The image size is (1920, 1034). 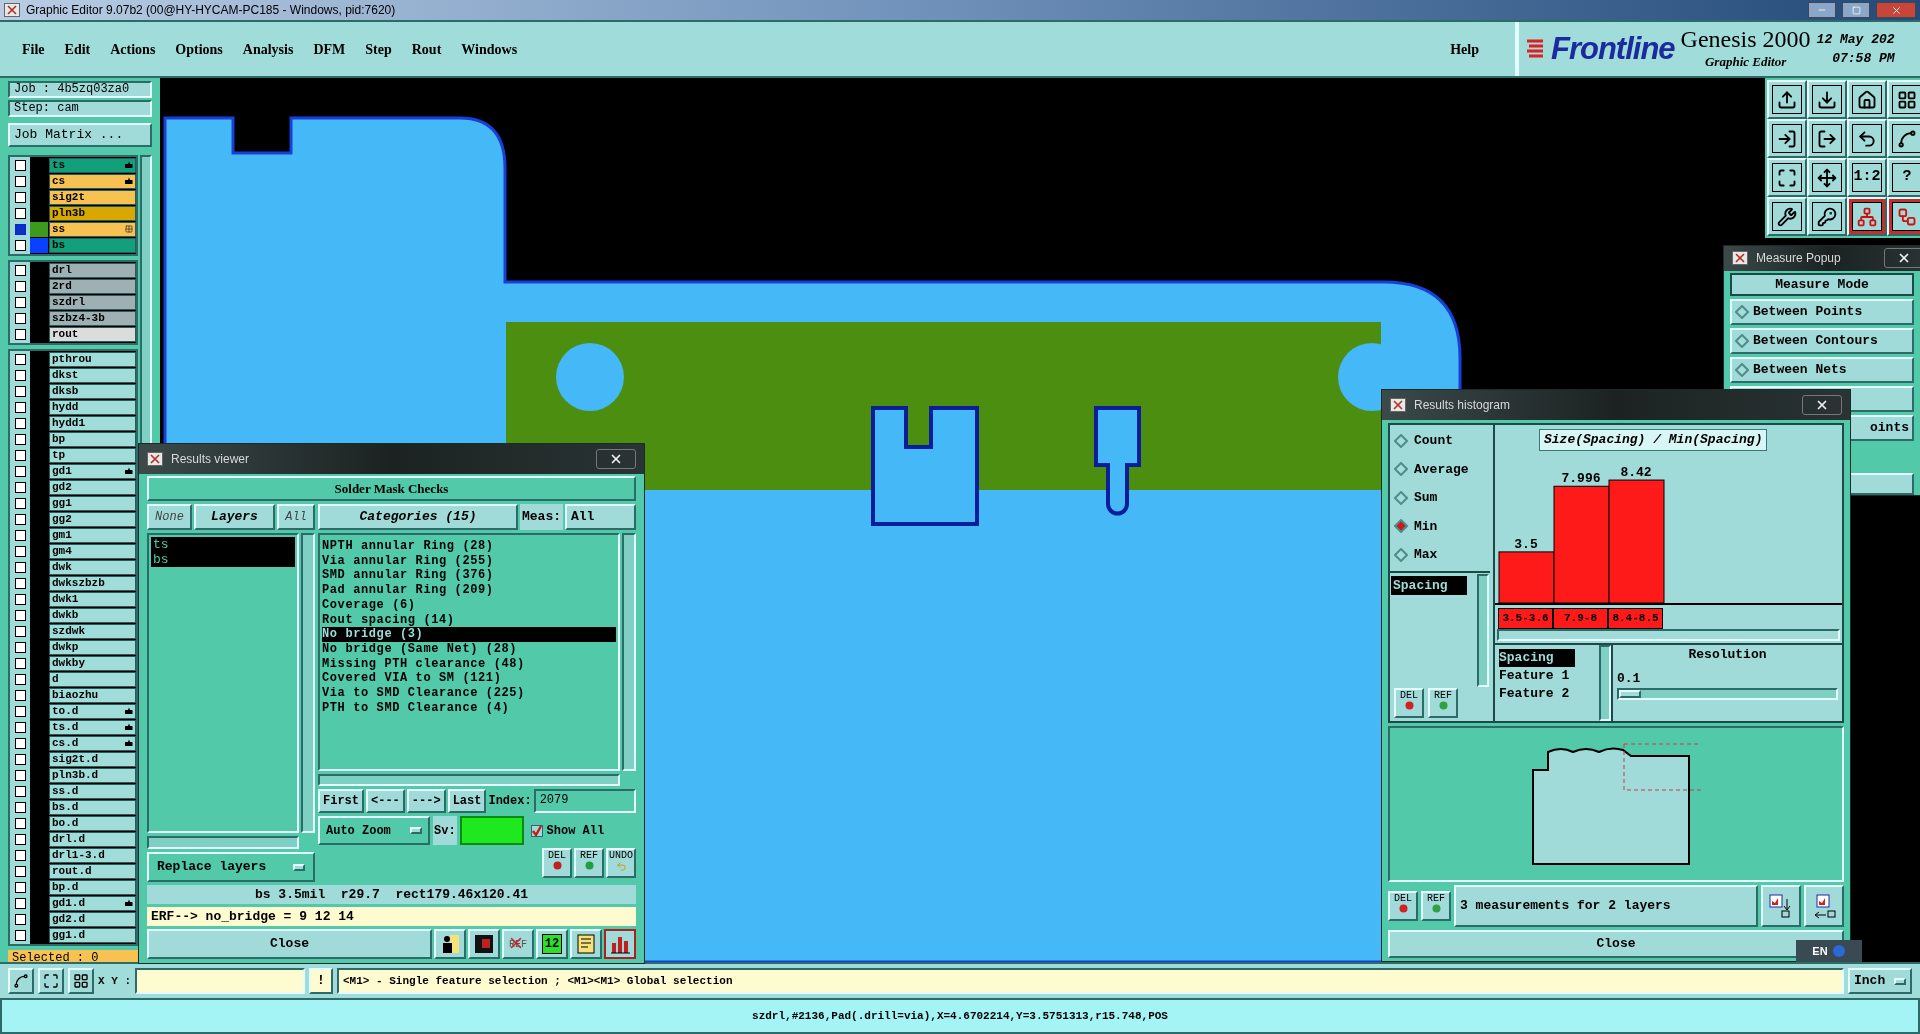 What do you see at coordinates (223, 559) in the screenshot?
I see `list-item: bs` at bounding box center [223, 559].